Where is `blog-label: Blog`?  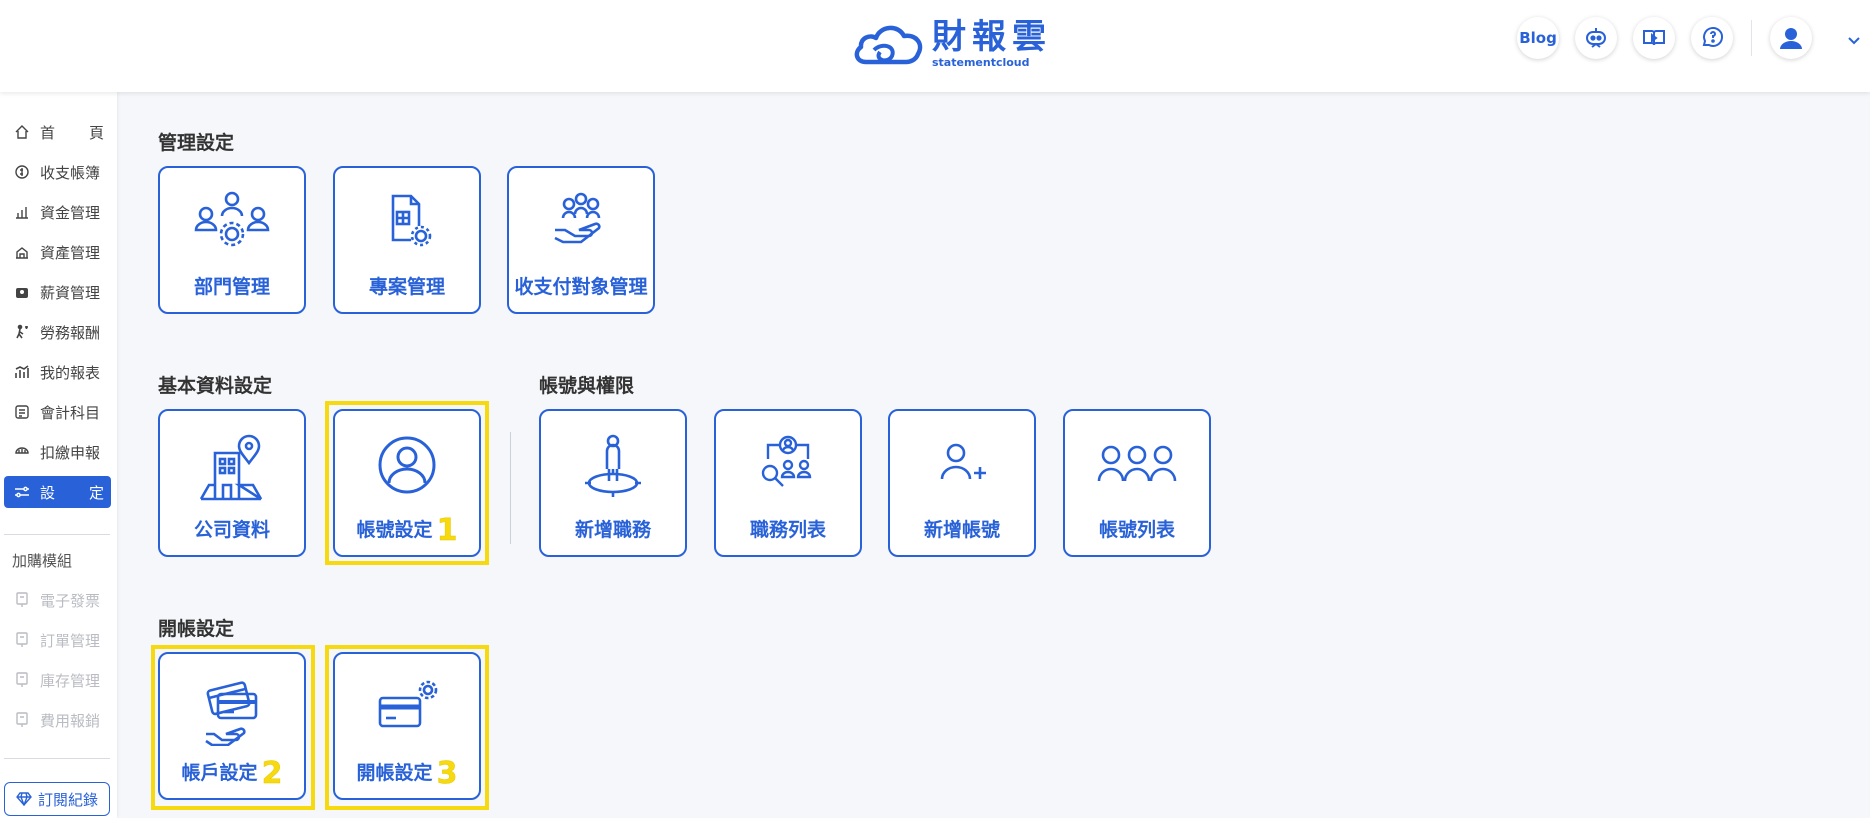
blog-label: Blog is located at coordinates (1538, 38).